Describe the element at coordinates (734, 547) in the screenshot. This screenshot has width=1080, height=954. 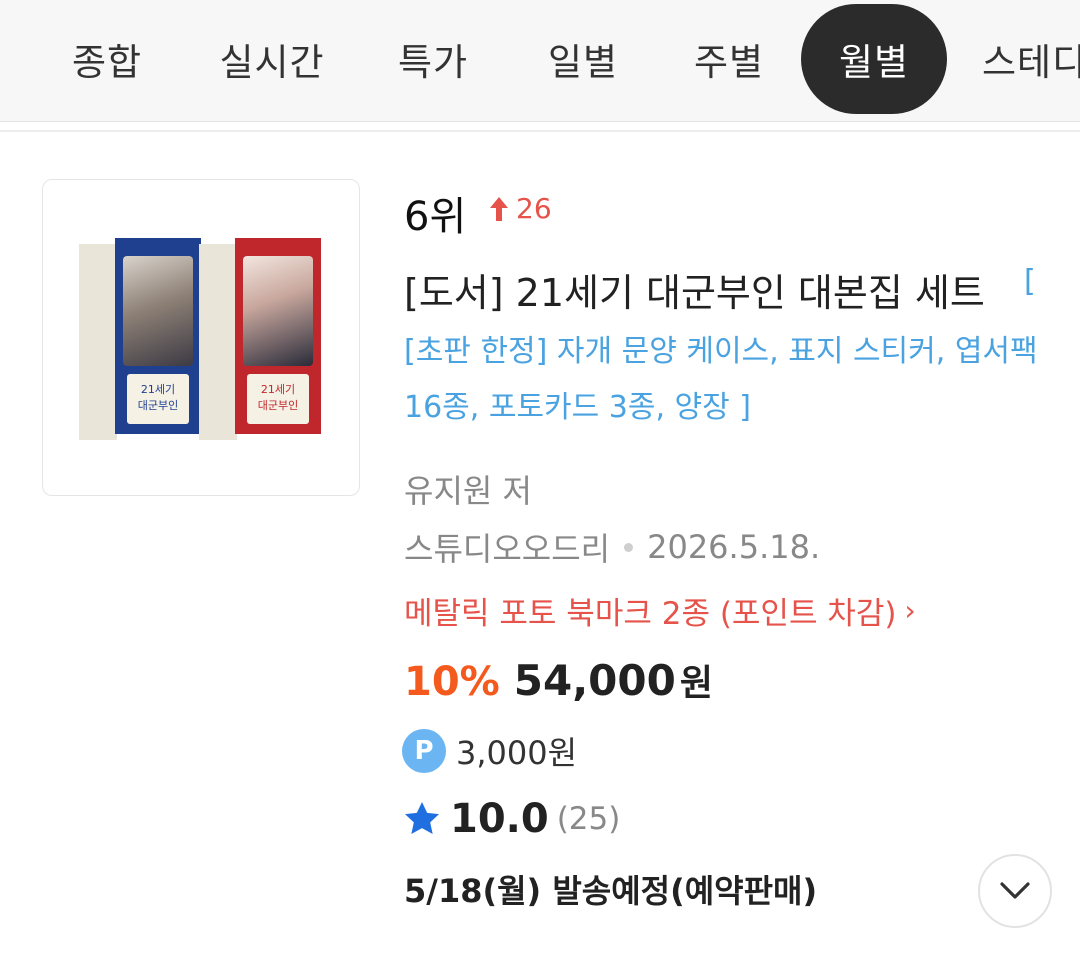
I see `publish-date: 2026.5.18.` at that location.